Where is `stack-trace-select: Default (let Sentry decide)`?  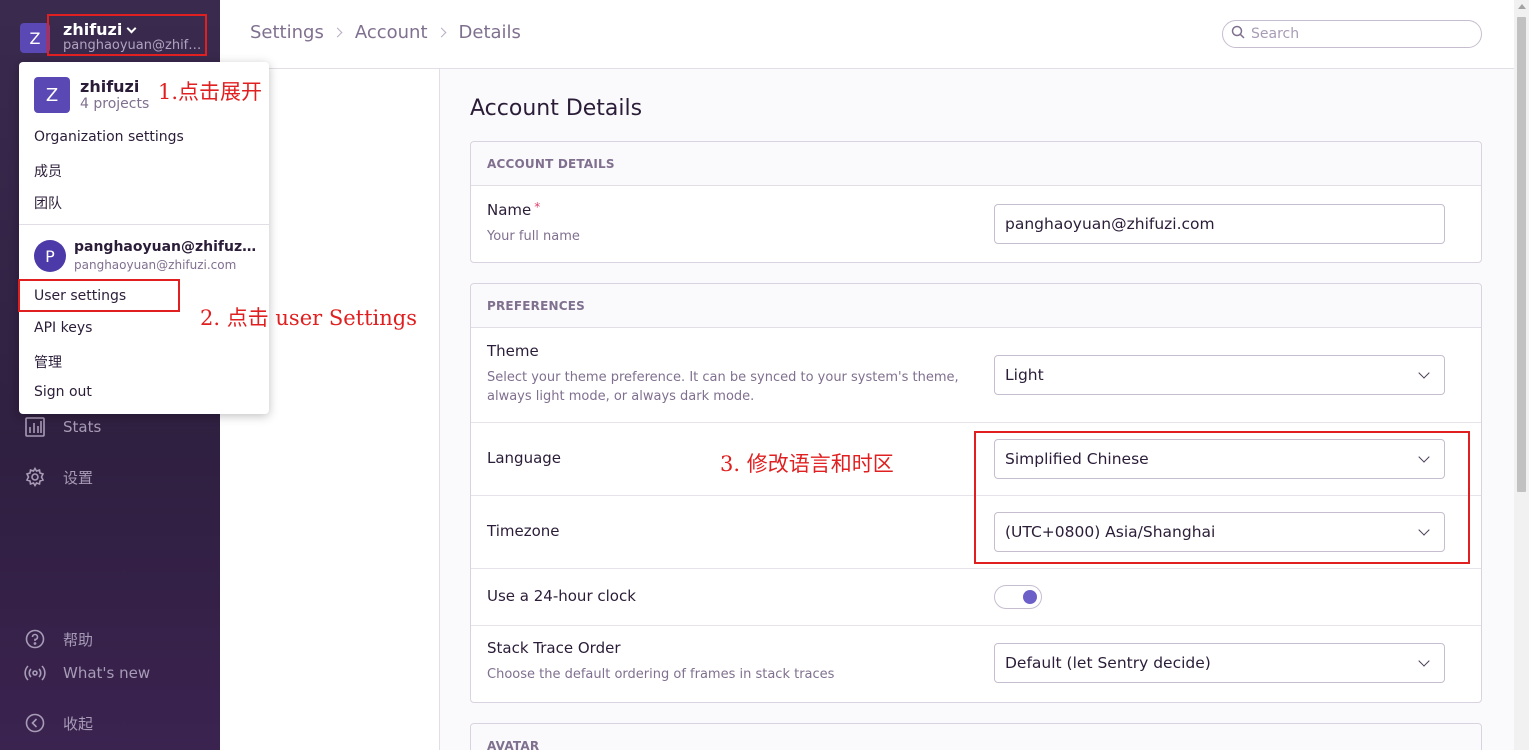 stack-trace-select: Default (let Sentry decide) is located at coordinates (1219, 663).